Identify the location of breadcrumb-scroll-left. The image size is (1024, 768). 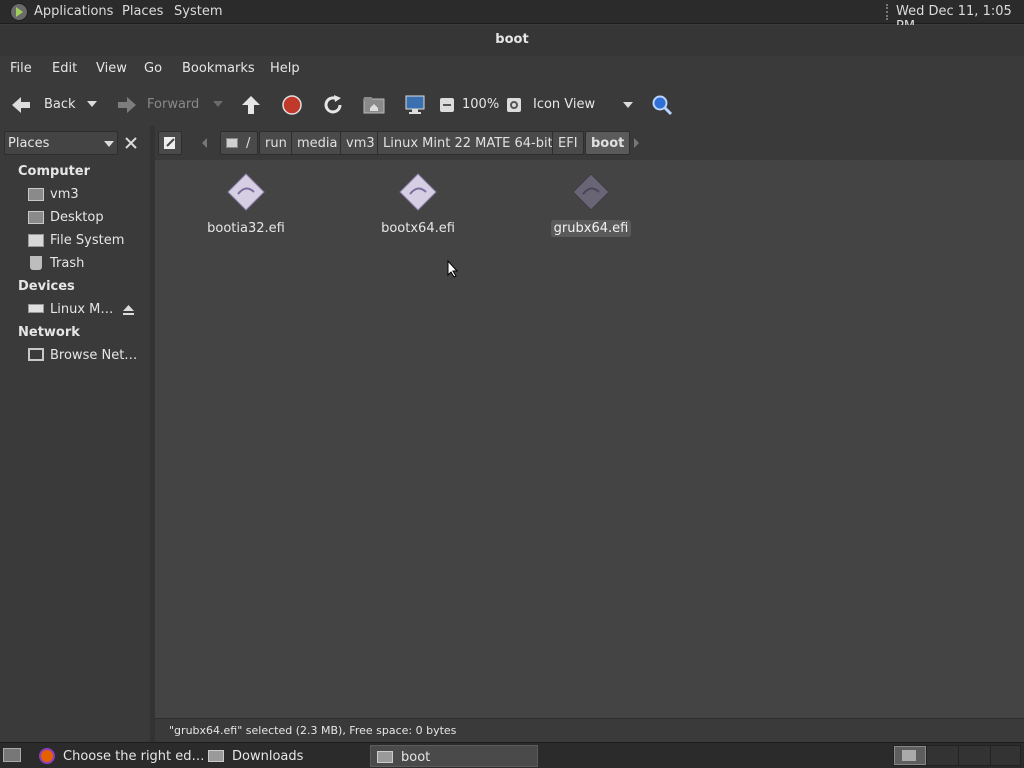
(204, 143).